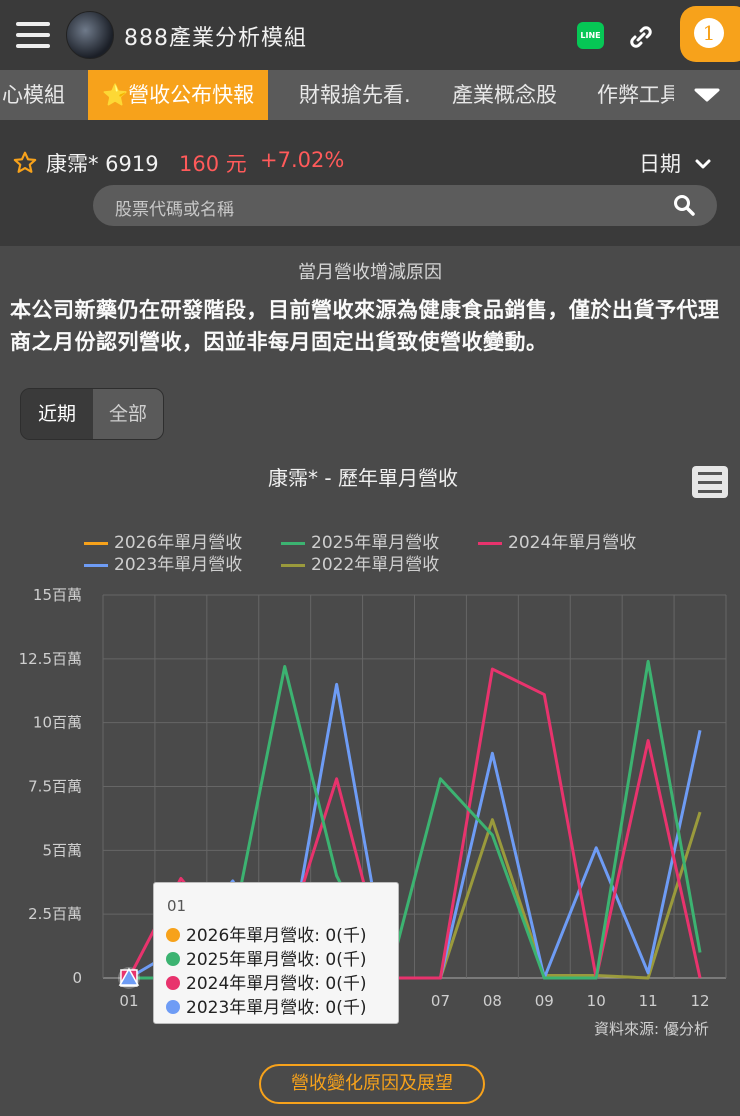  I want to click on x-tick-label: 12, so click(699, 1001).